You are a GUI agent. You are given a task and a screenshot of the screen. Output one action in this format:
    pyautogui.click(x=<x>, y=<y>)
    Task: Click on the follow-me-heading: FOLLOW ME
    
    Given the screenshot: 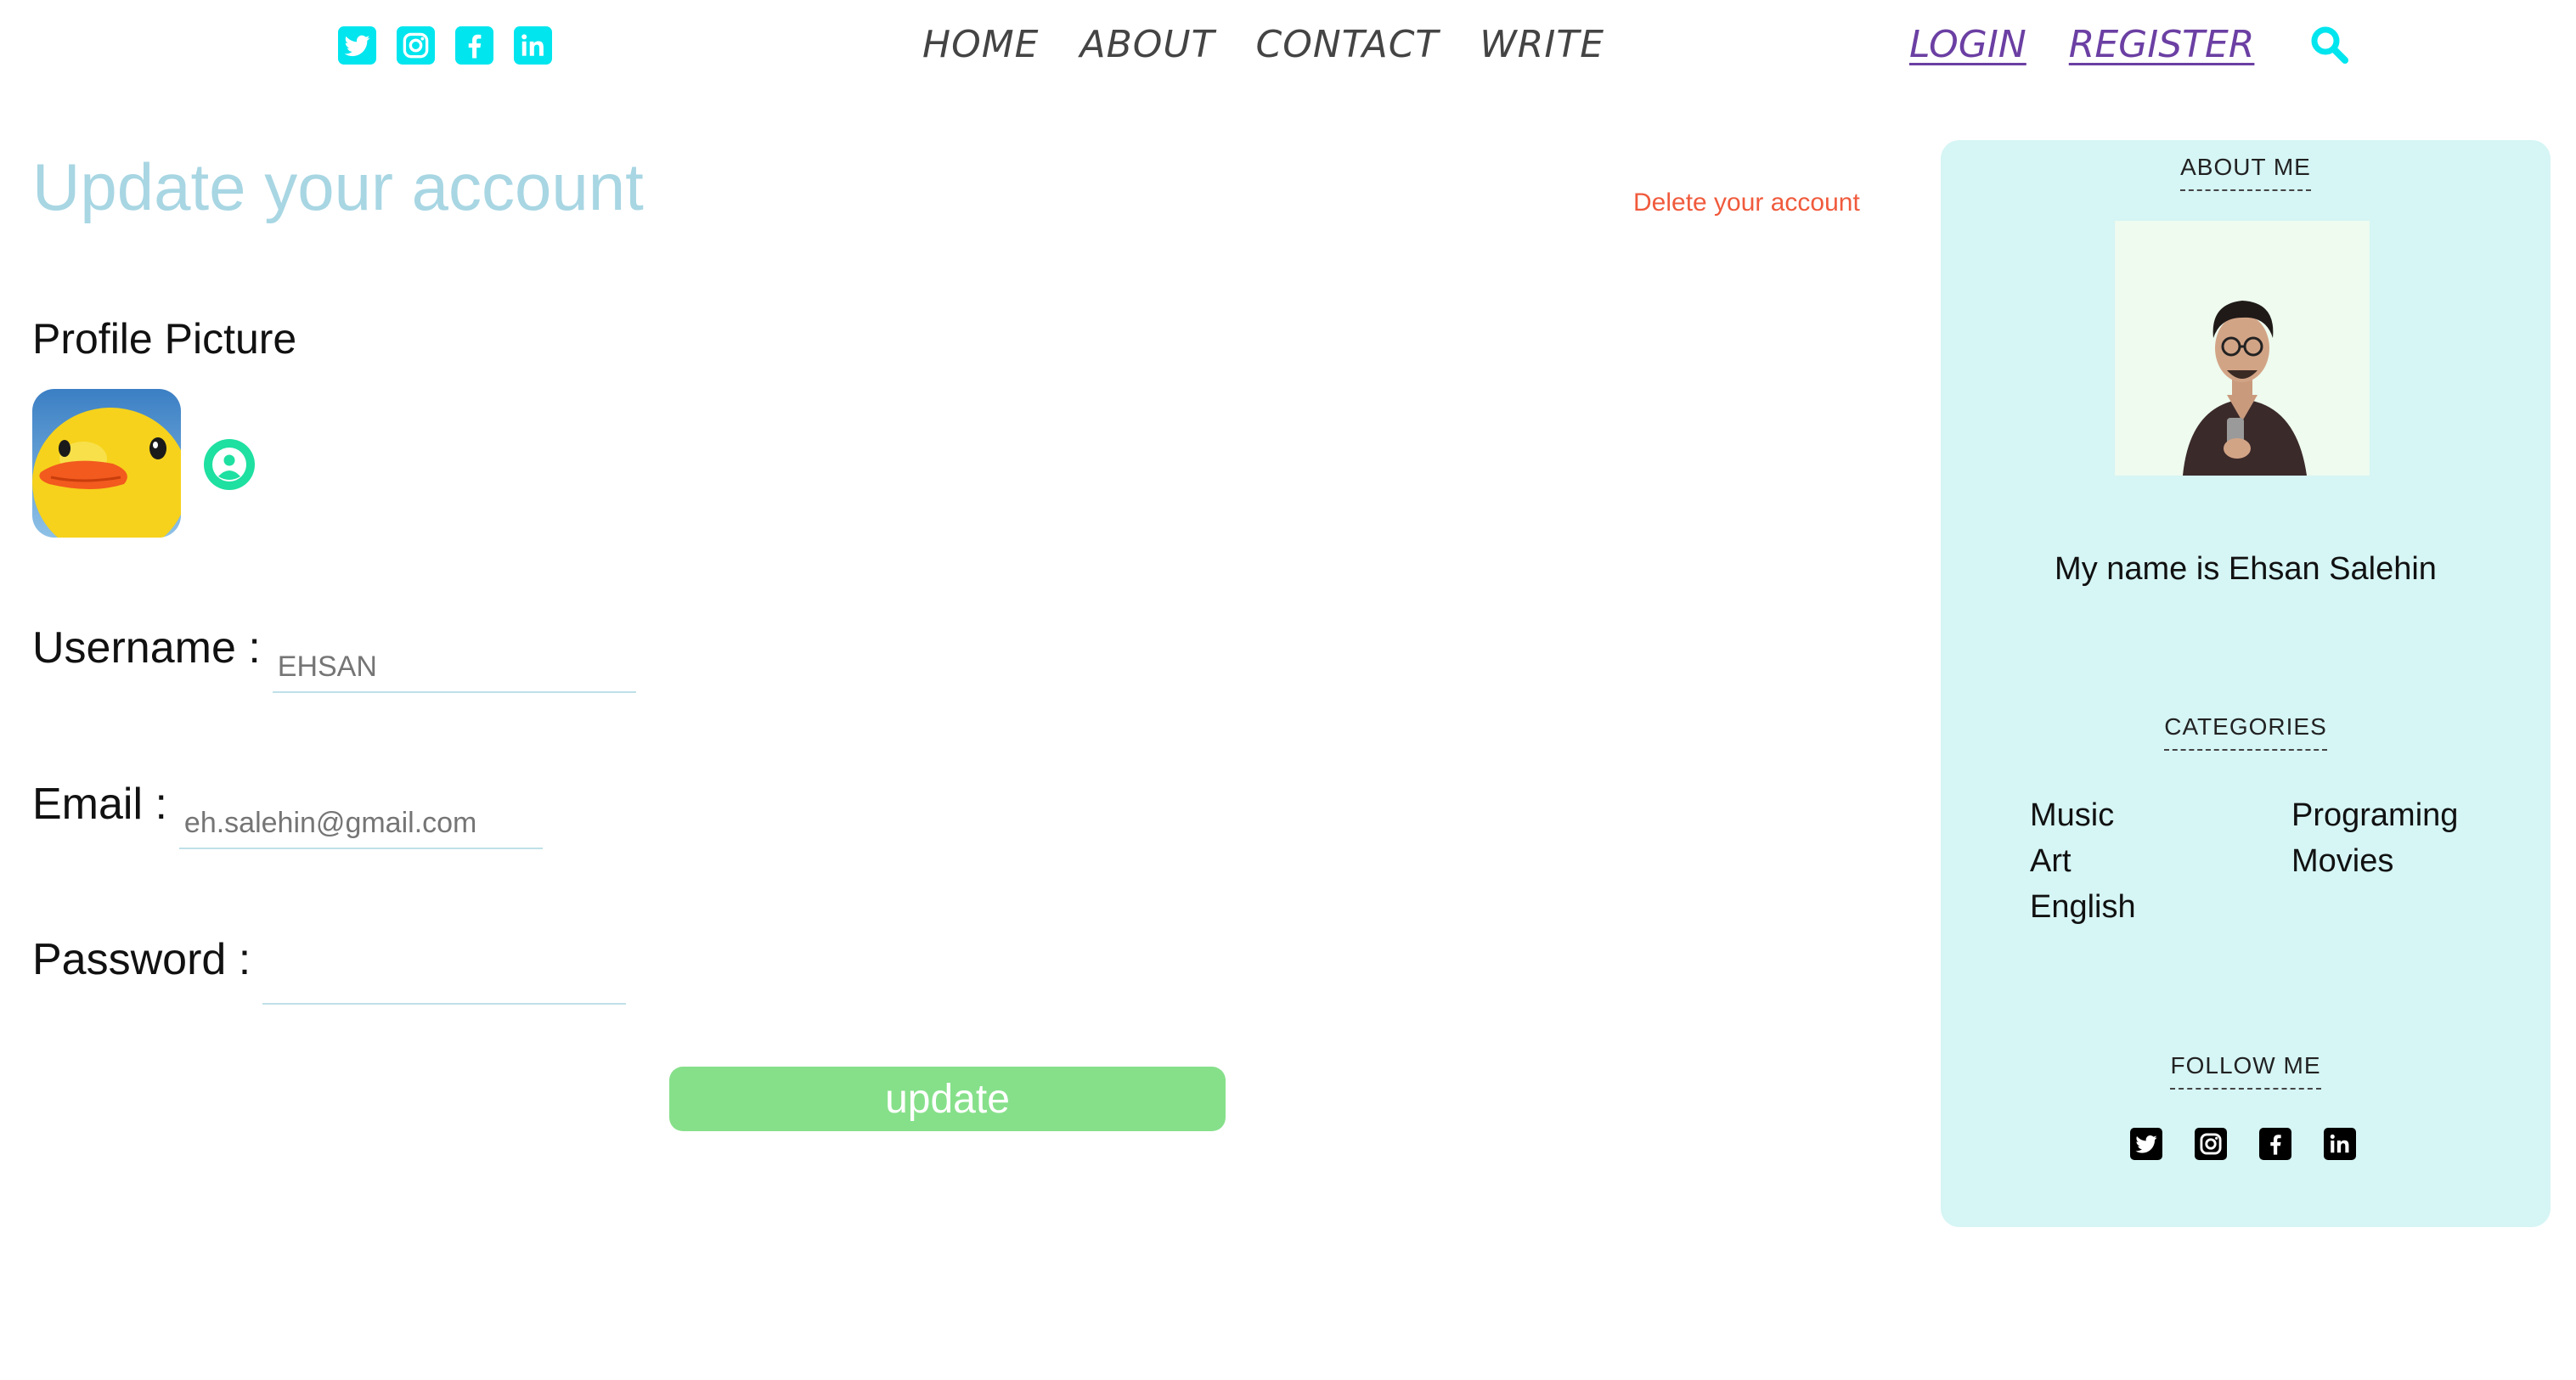 What is the action you would take?
    pyautogui.click(x=2246, y=1071)
    